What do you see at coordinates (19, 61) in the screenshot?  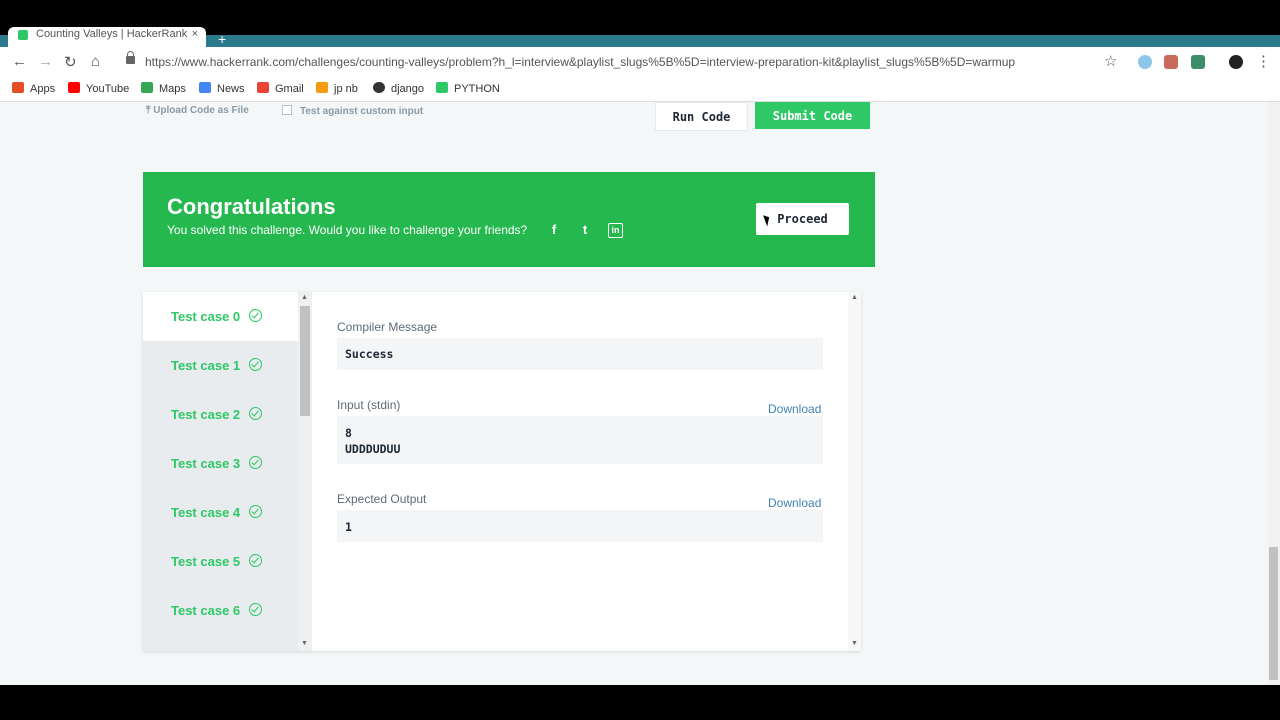 I see `back-icon: ←` at bounding box center [19, 61].